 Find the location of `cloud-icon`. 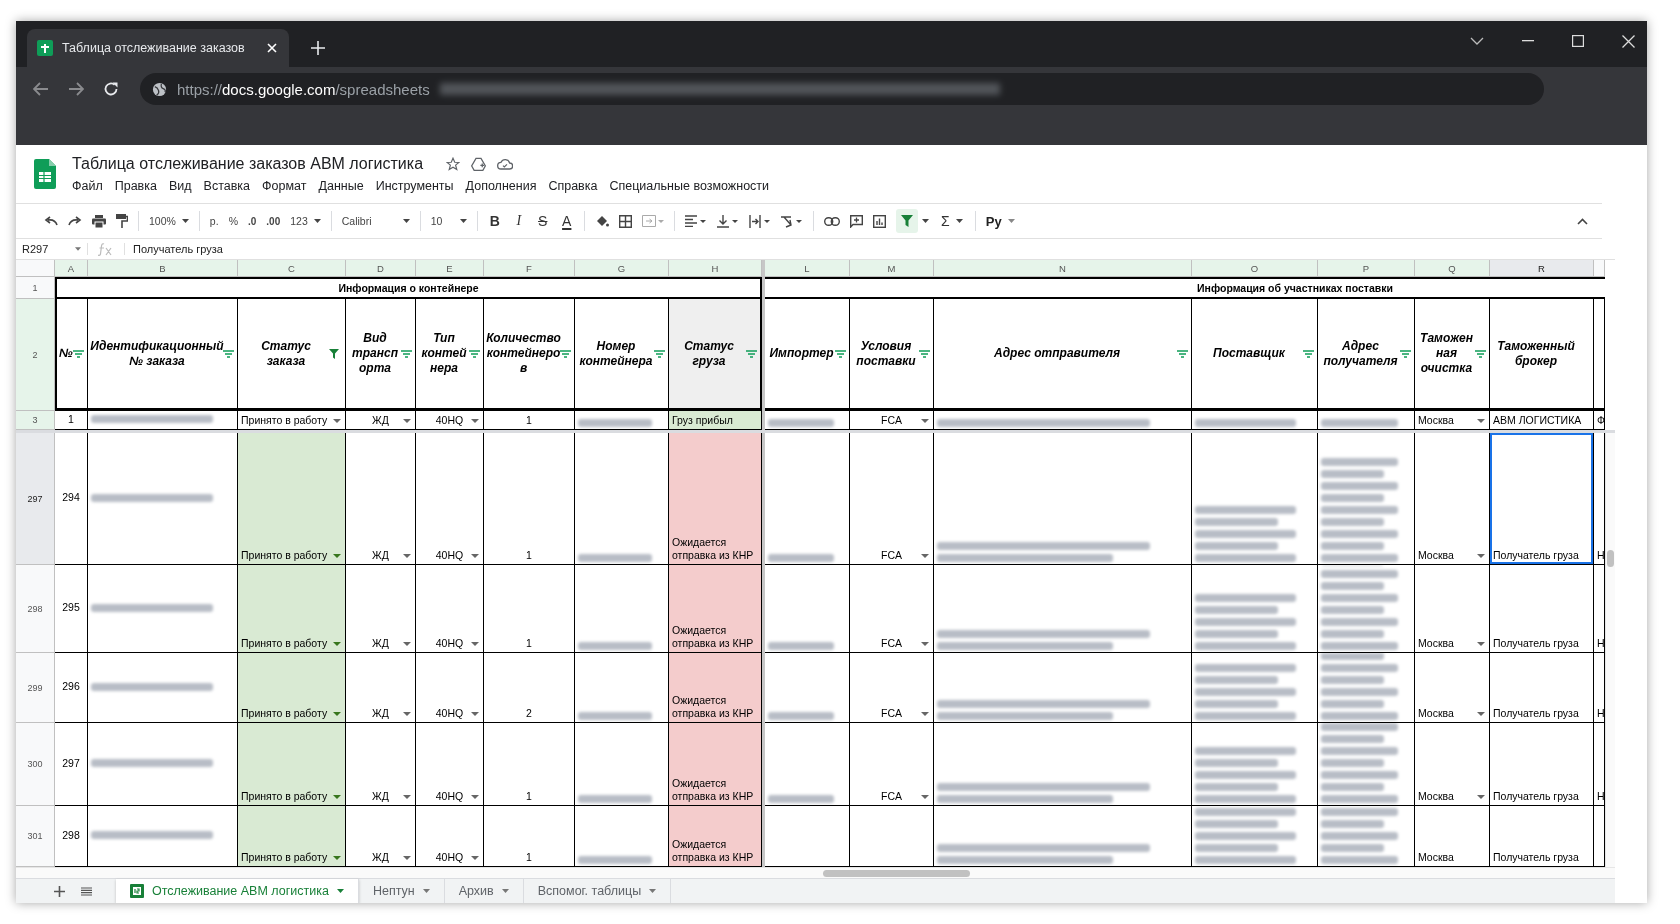

cloud-icon is located at coordinates (505, 164).